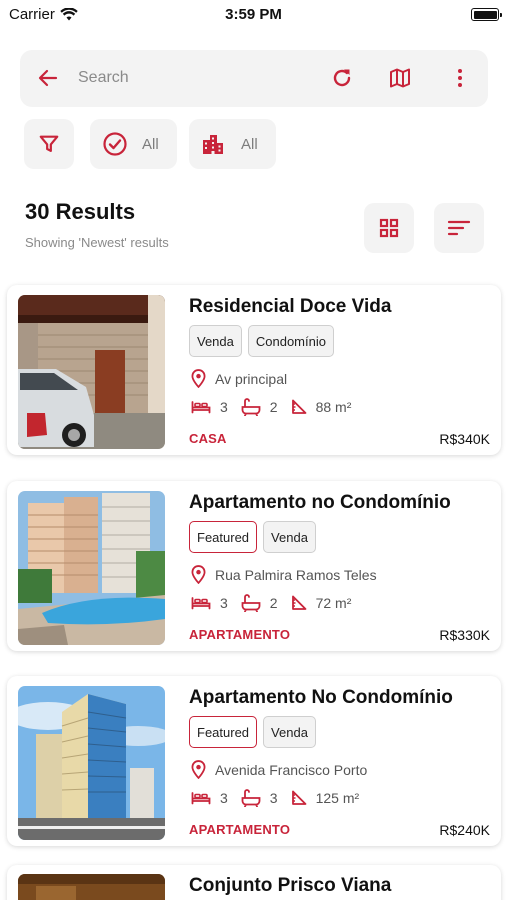 Image resolution: width=507 pixels, height=900 pixels. Describe the element at coordinates (249, 144) in the screenshot. I see `type-filter-label: All` at that location.